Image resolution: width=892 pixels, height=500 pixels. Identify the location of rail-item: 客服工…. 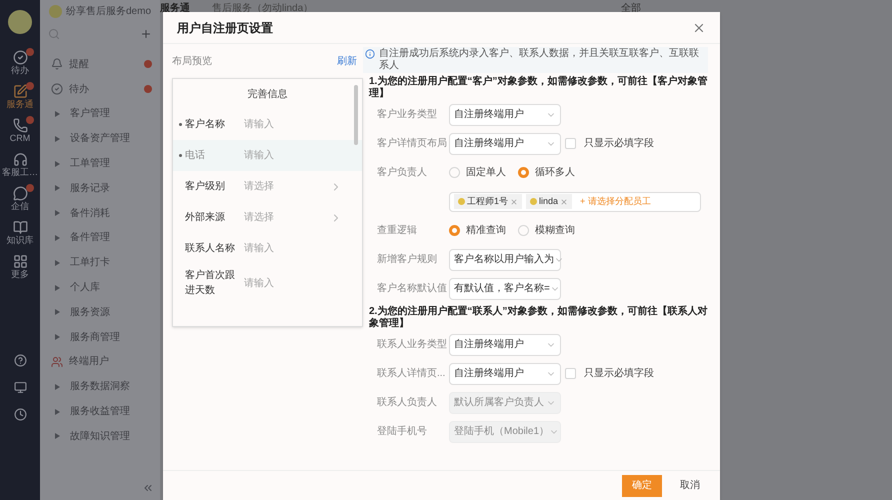
(20, 165).